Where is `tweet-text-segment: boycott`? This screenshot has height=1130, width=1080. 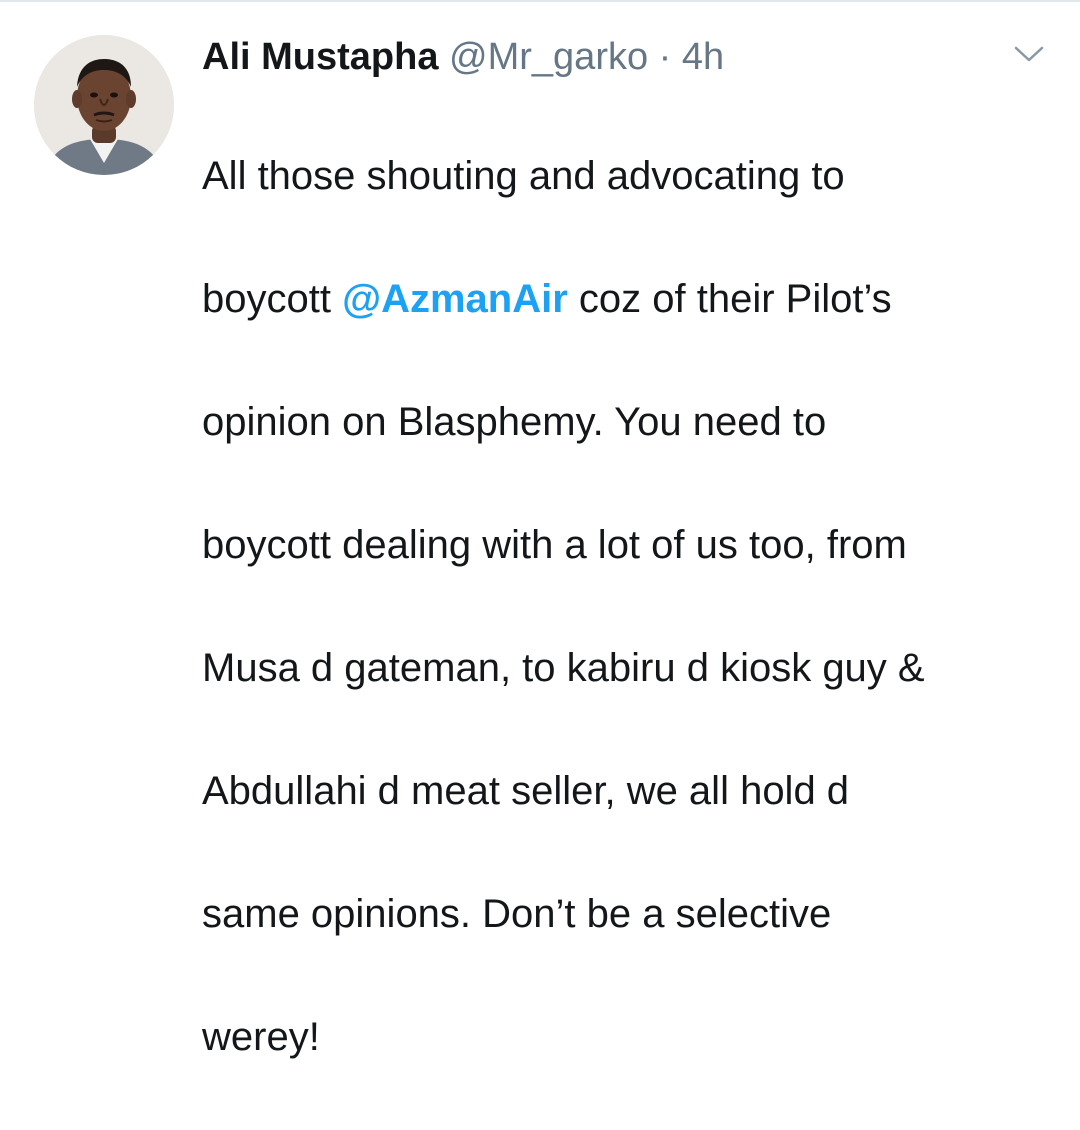 tweet-text-segment: boycott is located at coordinates (272, 298).